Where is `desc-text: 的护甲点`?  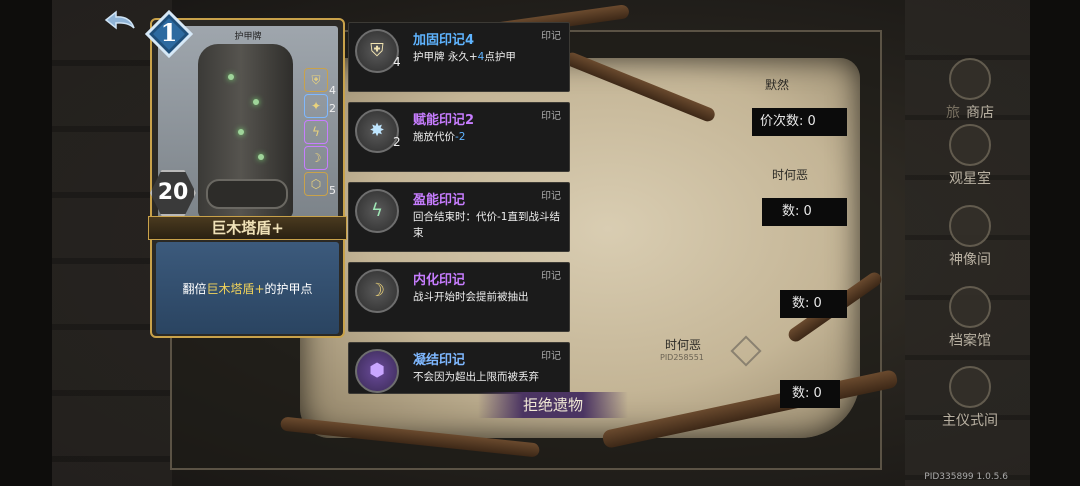 desc-text: 的护甲点 is located at coordinates (288, 288).